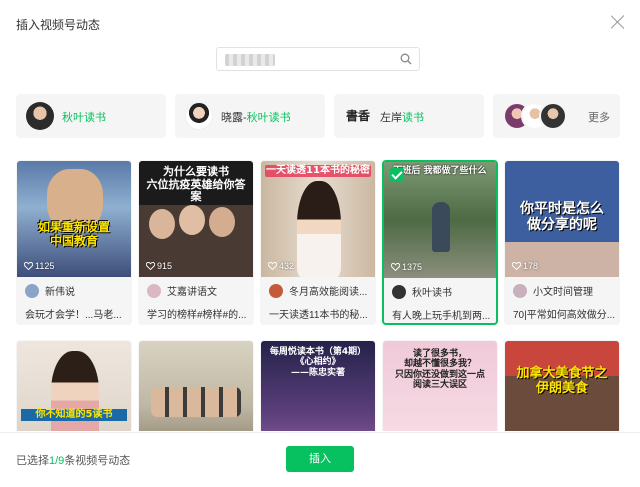 The image size is (640, 487). Describe the element at coordinates (256, 118) in the screenshot. I see `account-name: 晓露-秋叶读书` at that location.